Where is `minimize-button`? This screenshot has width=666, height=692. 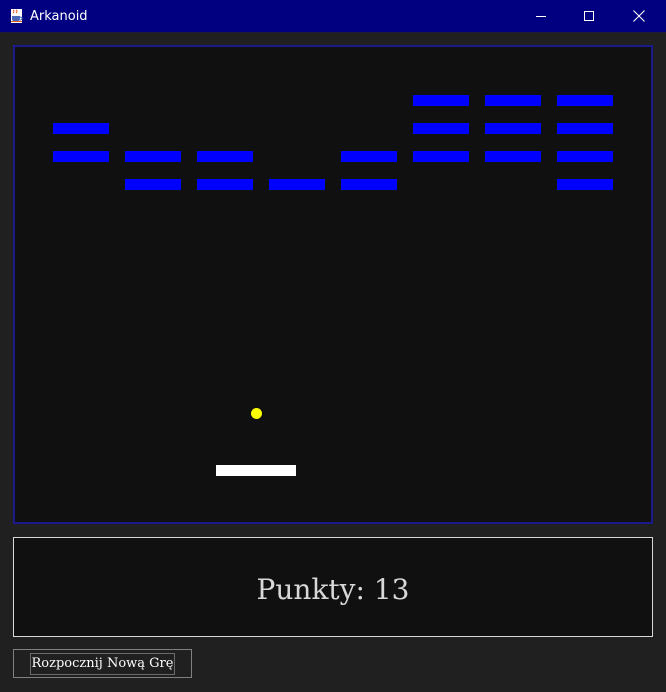 minimize-button is located at coordinates (541, 16).